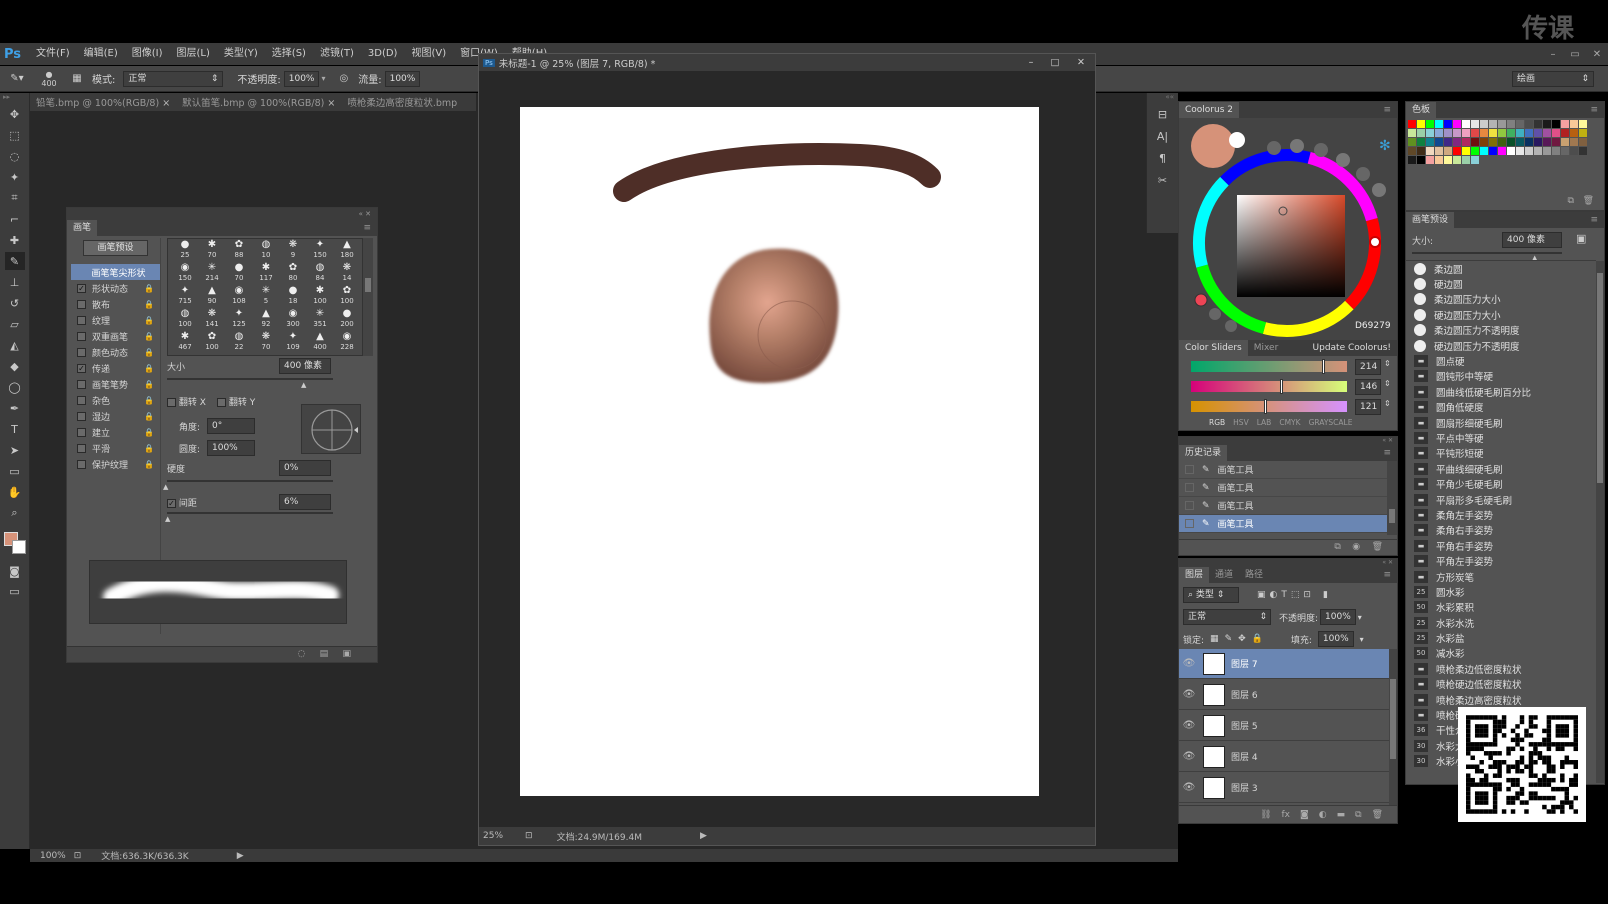 This screenshot has width=1608, height=904. I want to click on color-mode-tab: HSV, so click(1241, 422).